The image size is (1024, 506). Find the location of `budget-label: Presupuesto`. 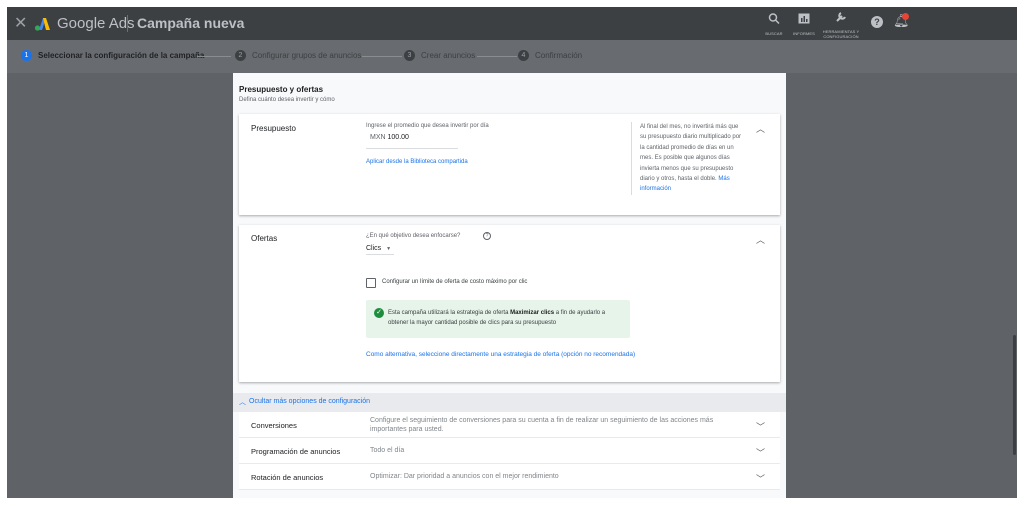

budget-label: Presupuesto is located at coordinates (273, 128).